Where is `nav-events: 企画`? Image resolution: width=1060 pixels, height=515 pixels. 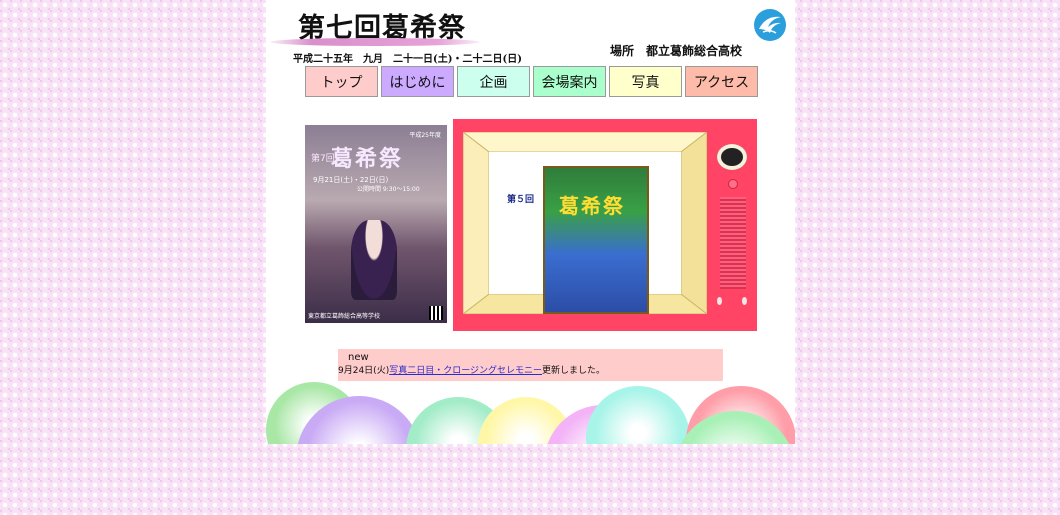 nav-events: 企画 is located at coordinates (493, 81).